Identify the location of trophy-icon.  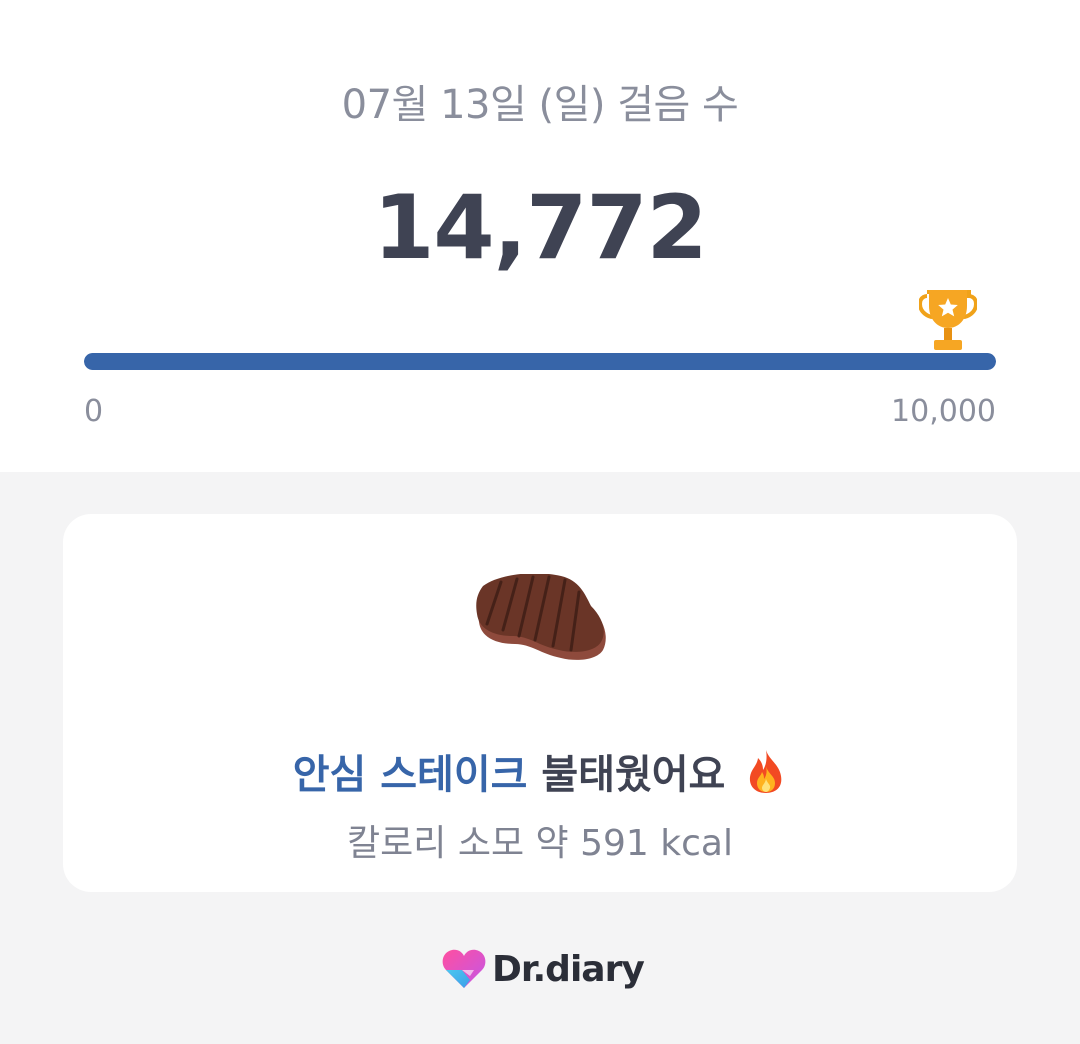
(948, 320).